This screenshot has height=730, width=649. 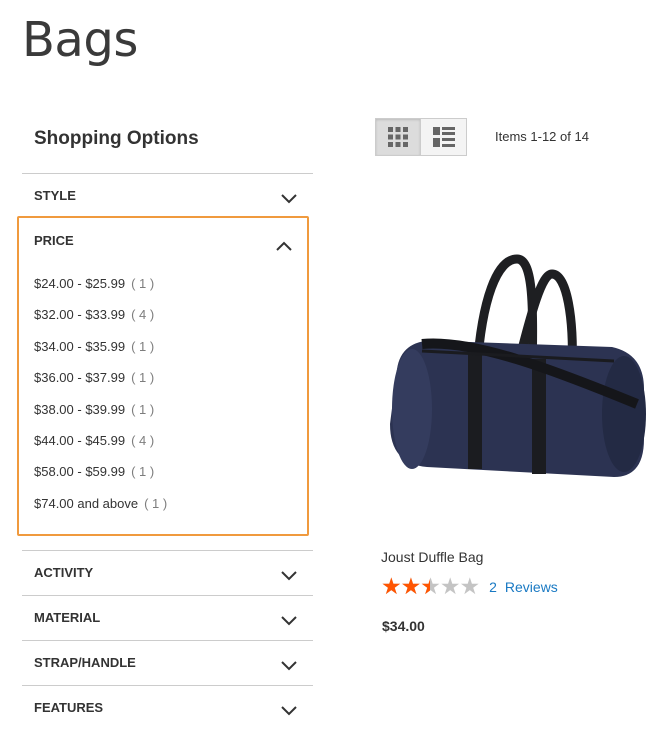 What do you see at coordinates (79, 440) in the screenshot?
I see `price-option-link: $44.00 - $45.99` at bounding box center [79, 440].